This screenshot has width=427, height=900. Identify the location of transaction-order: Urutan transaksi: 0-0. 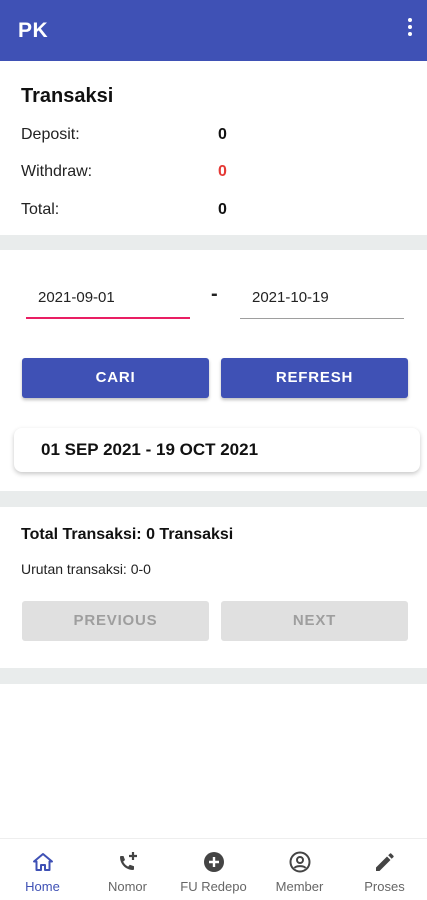
(86, 569).